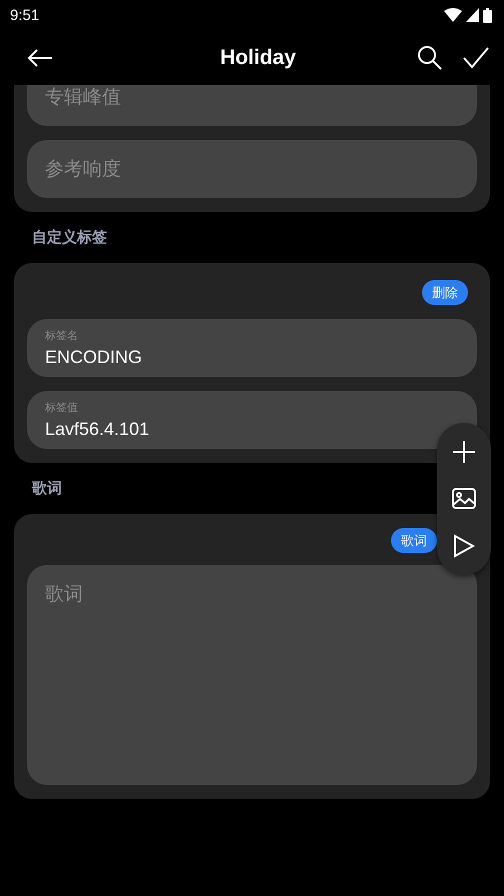  I want to click on input-field: 标签名 ENCODING, so click(252, 348).